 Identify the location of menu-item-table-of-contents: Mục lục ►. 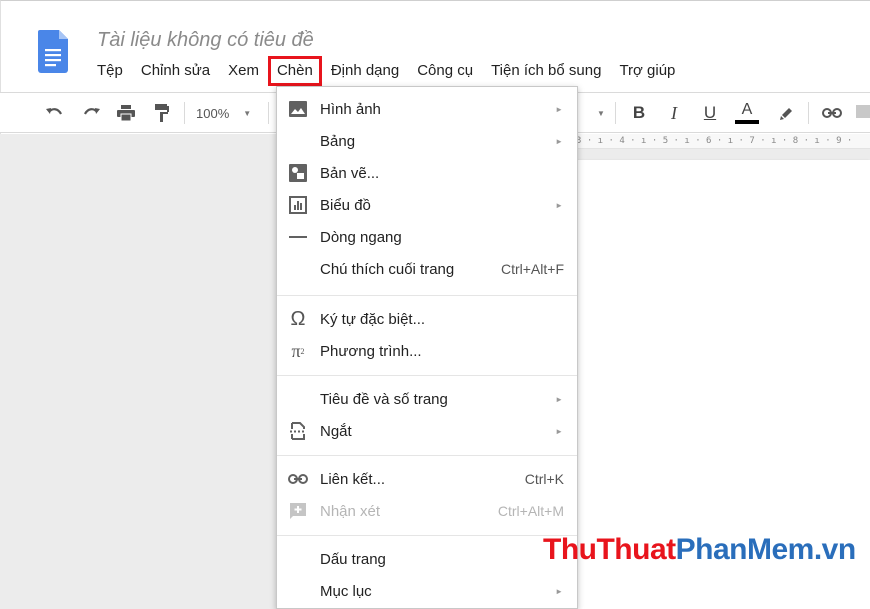
(427, 591).